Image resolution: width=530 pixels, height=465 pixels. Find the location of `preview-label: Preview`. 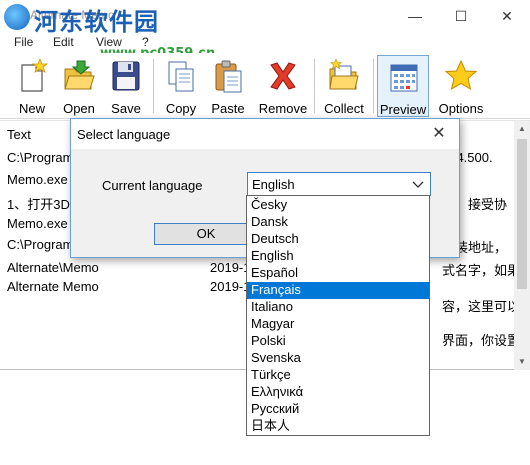

preview-label: Preview is located at coordinates (403, 109).